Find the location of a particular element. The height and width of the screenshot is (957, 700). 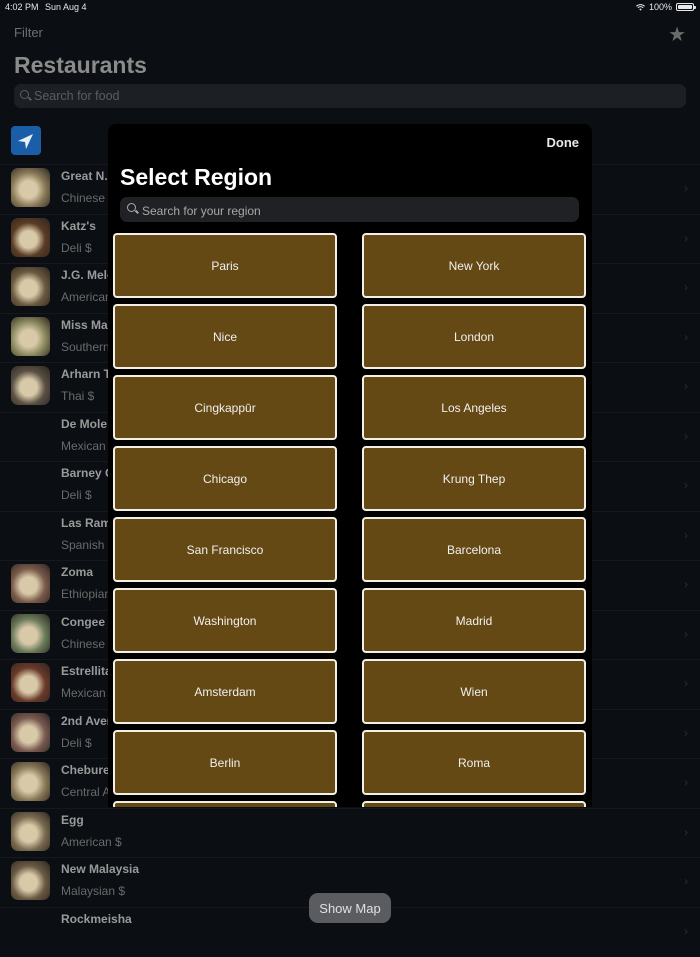

region-button: Los Angeles is located at coordinates (474, 407).